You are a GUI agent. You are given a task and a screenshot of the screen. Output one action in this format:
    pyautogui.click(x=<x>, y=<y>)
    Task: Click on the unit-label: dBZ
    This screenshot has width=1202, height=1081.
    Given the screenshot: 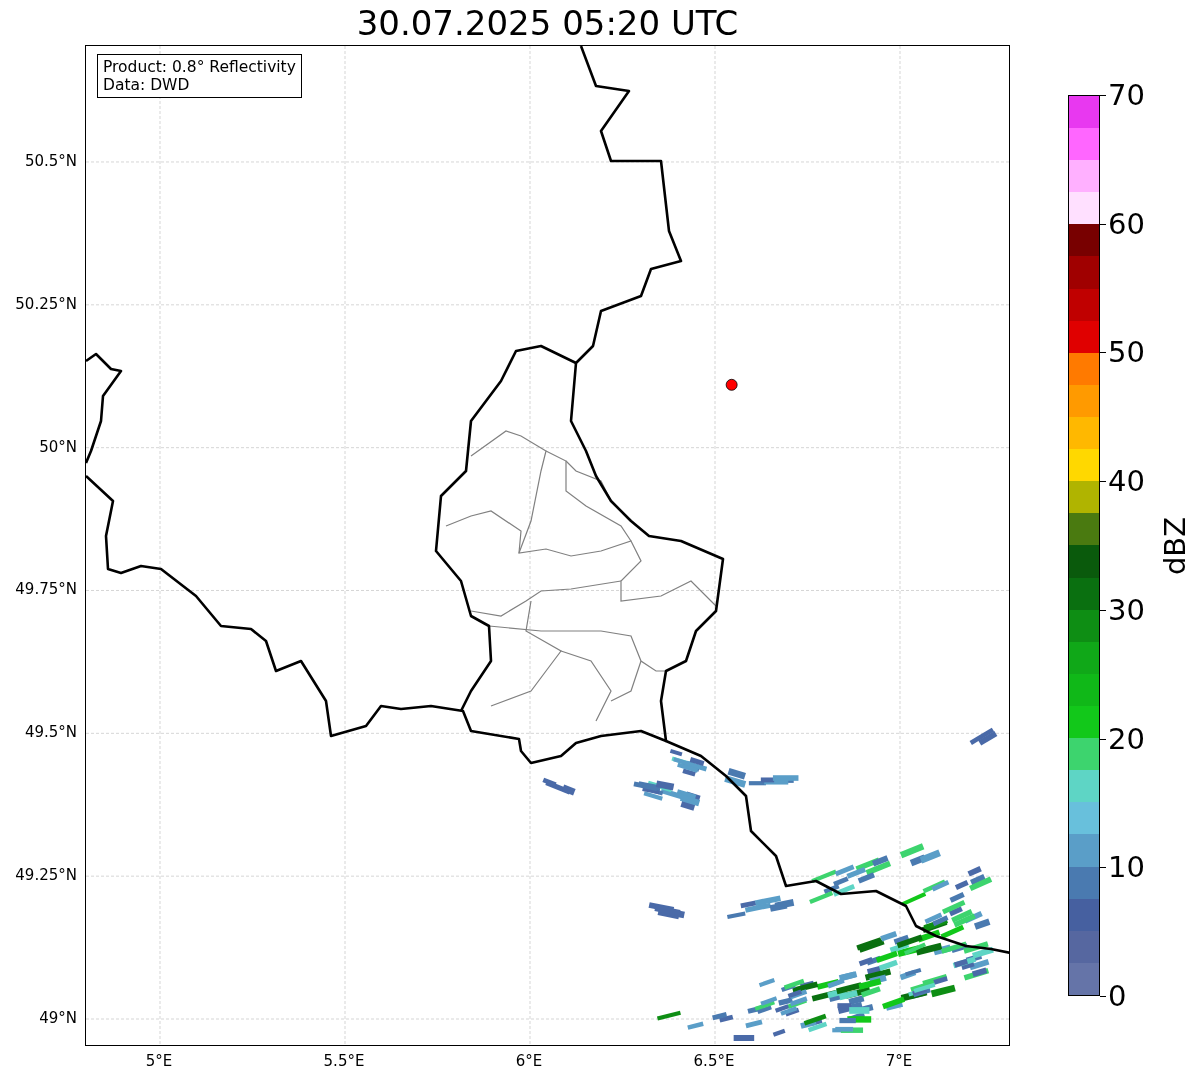 What is the action you would take?
    pyautogui.click(x=1175, y=545)
    